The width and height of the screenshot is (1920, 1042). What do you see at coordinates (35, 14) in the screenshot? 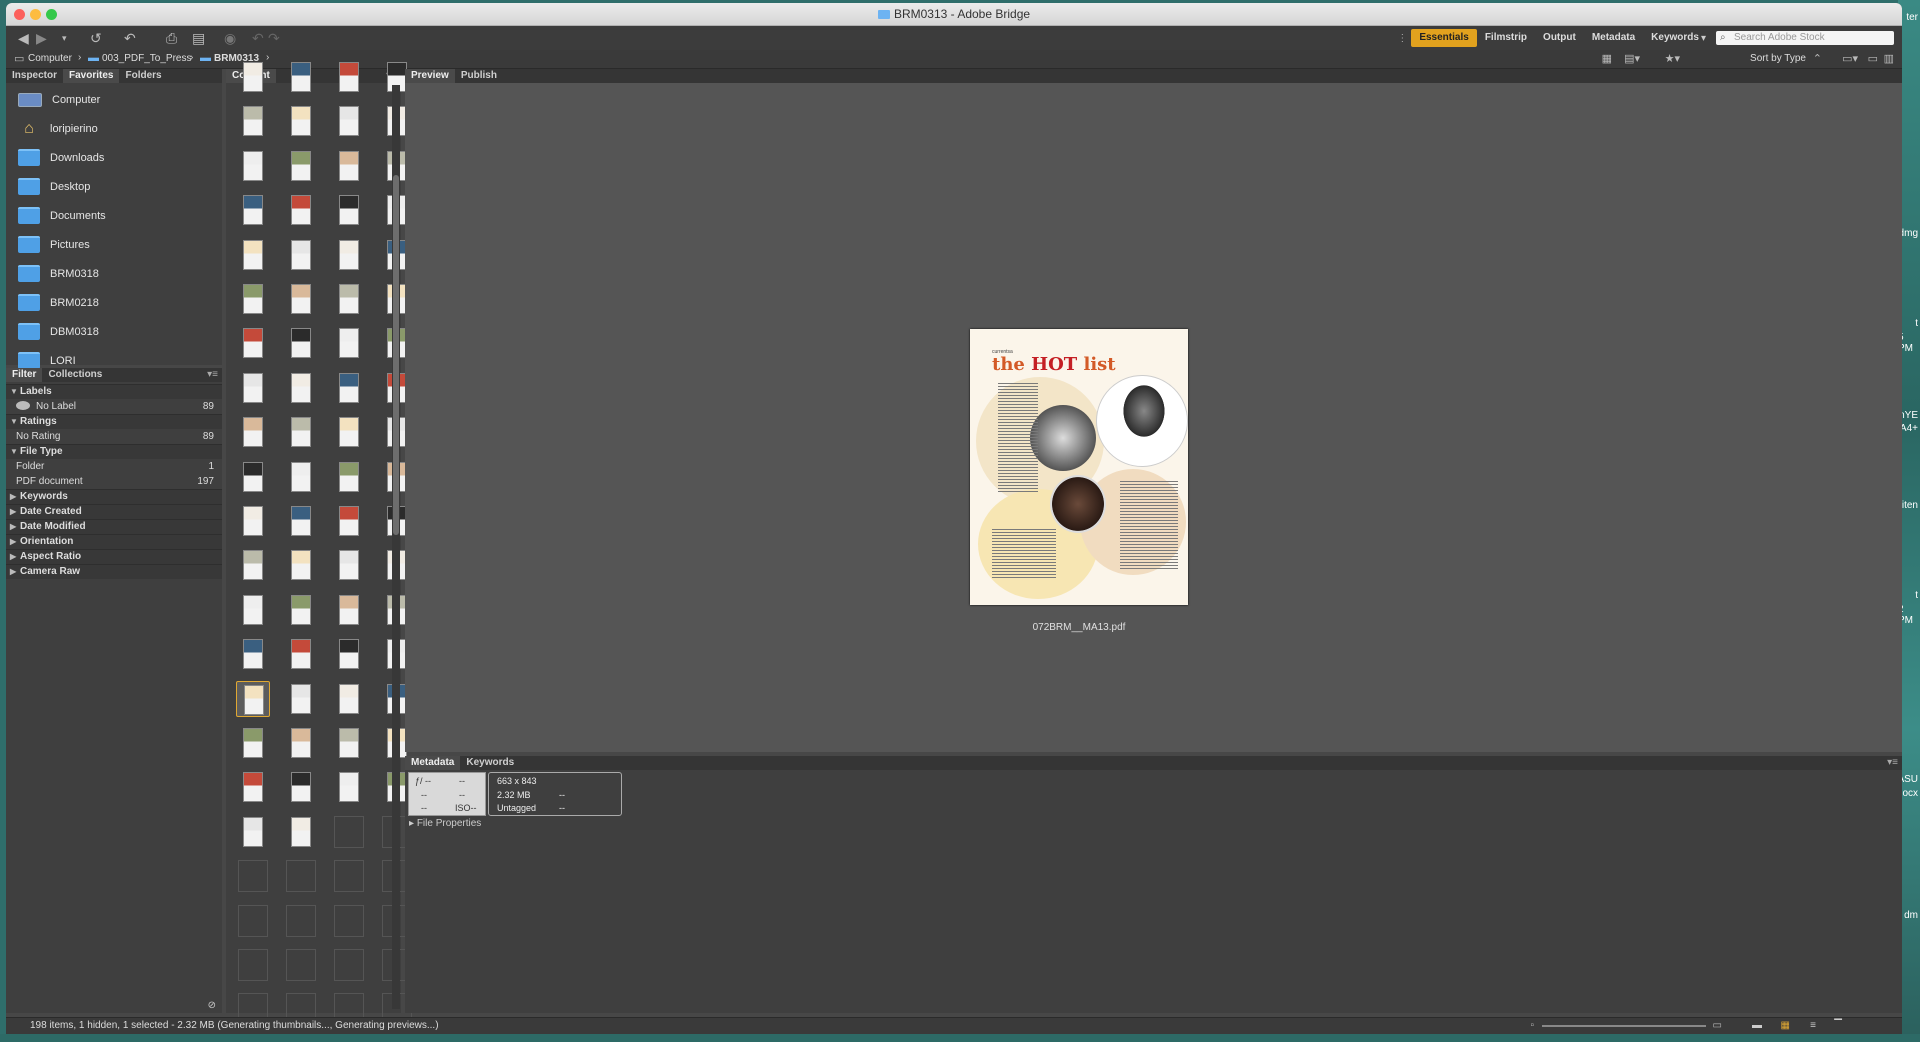
I see `minimize-window-button` at bounding box center [35, 14].